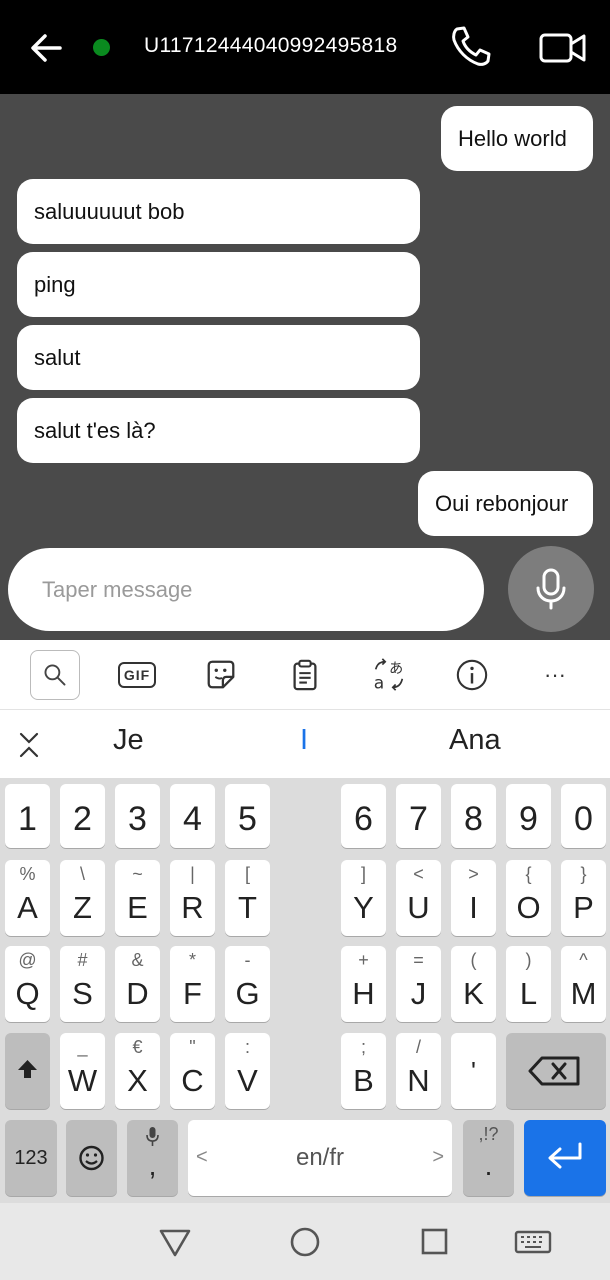  I want to click on key-5: 5, so click(247, 816).